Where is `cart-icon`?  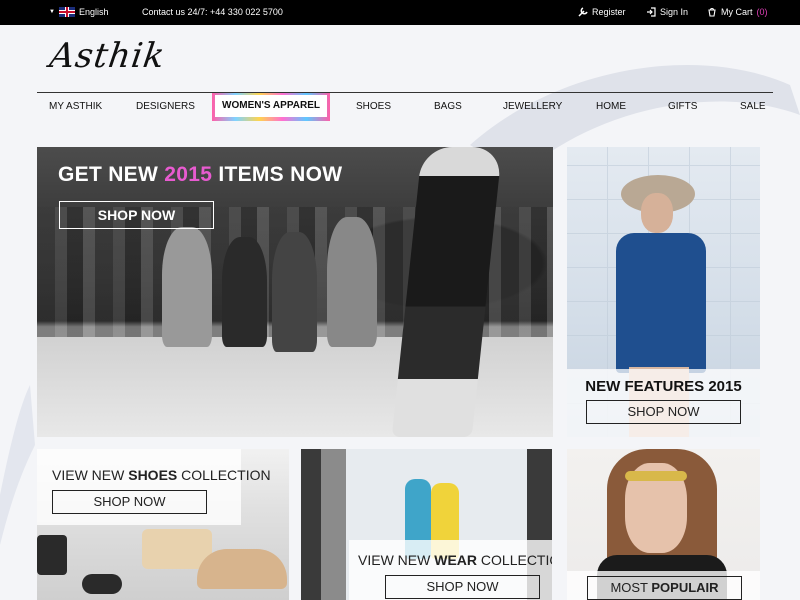
cart-icon is located at coordinates (712, 12).